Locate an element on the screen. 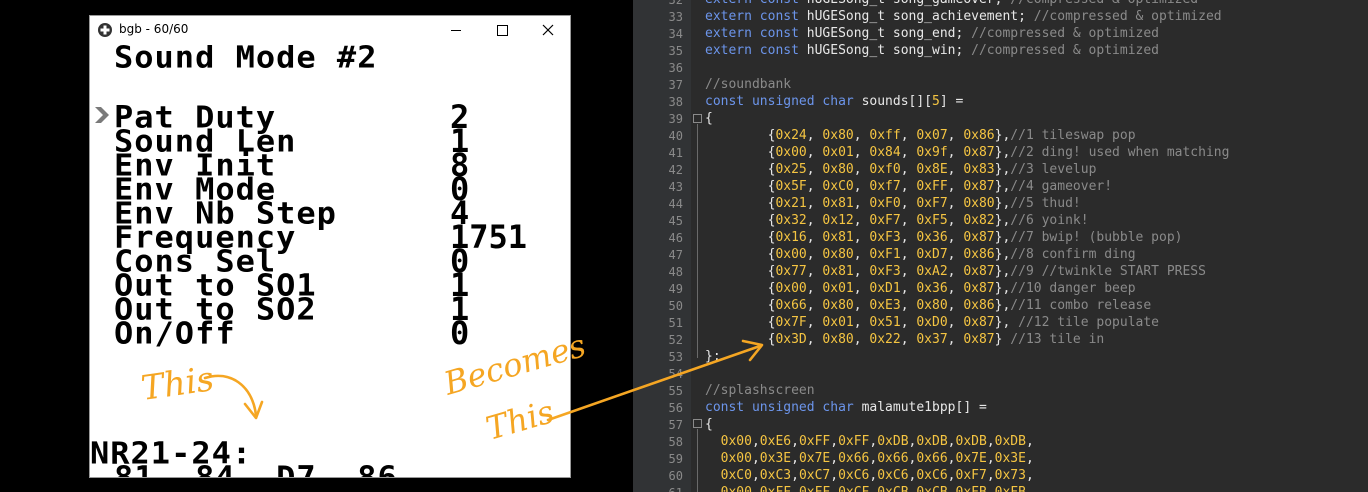  register-values: 81, 84, D7, 86 is located at coordinates (256, 469).